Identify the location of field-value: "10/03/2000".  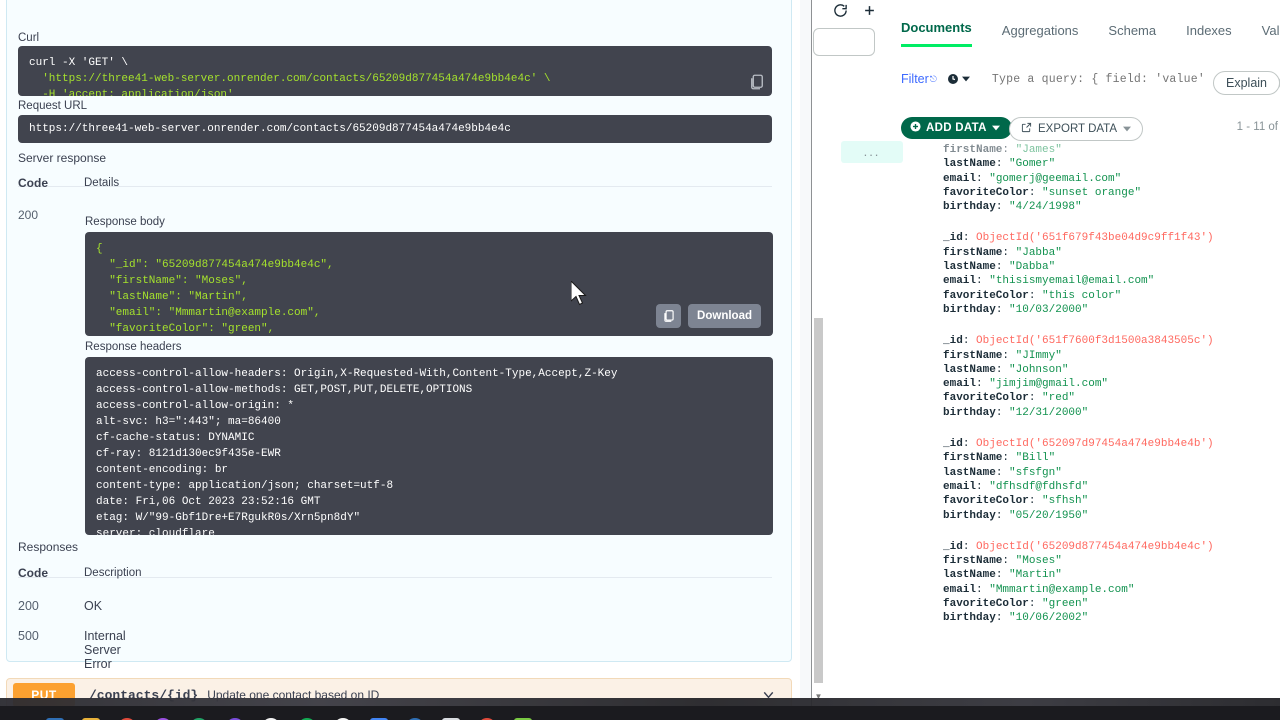
(1049, 309).